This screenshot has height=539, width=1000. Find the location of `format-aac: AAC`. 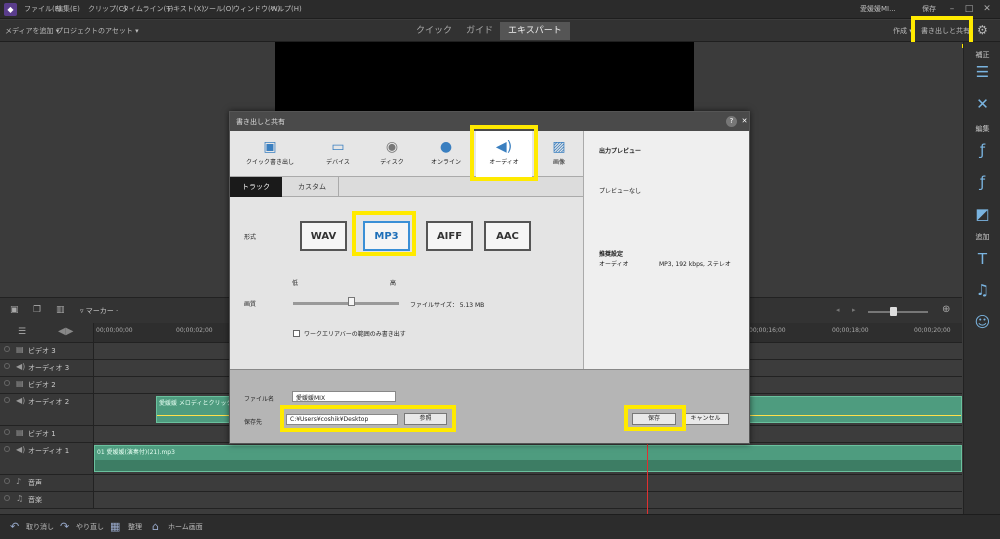

format-aac: AAC is located at coordinates (507, 236).